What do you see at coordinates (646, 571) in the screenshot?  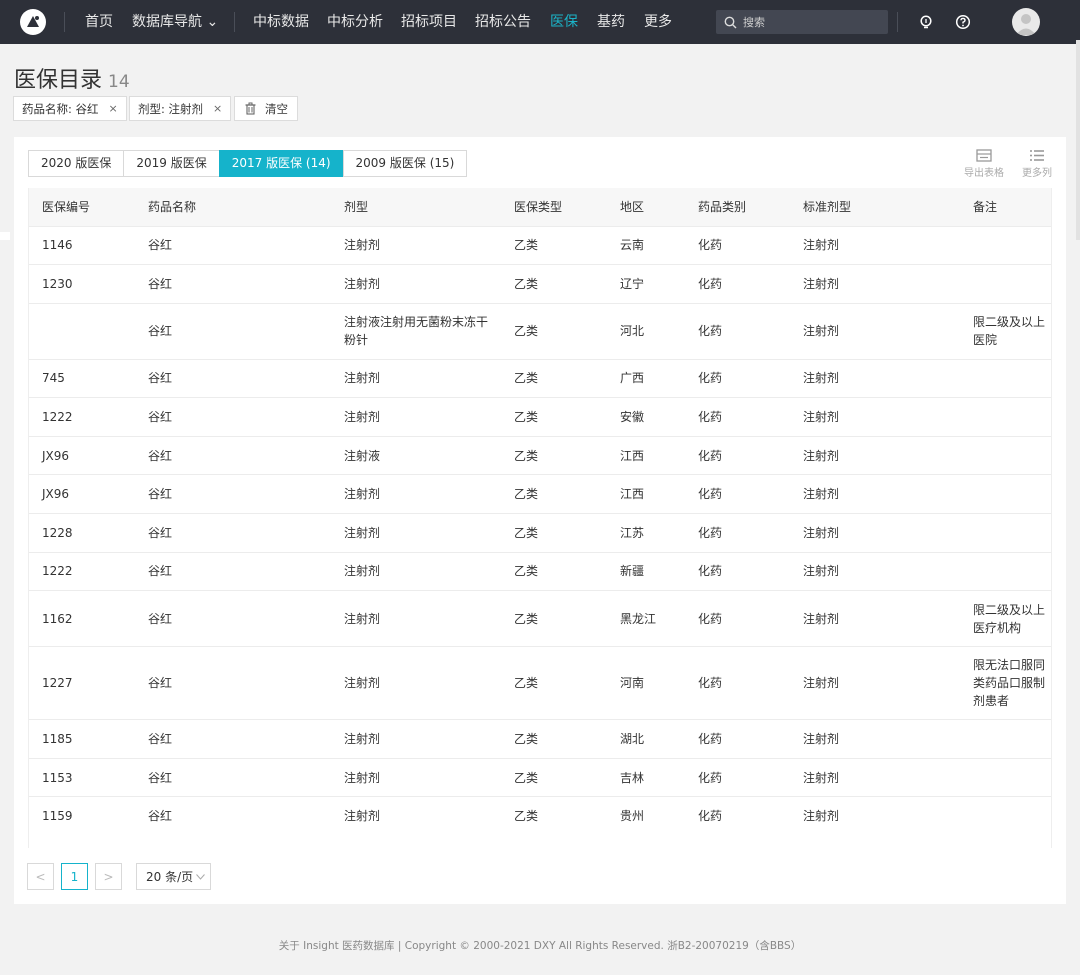 I see `table-cell-region: 新疆` at bounding box center [646, 571].